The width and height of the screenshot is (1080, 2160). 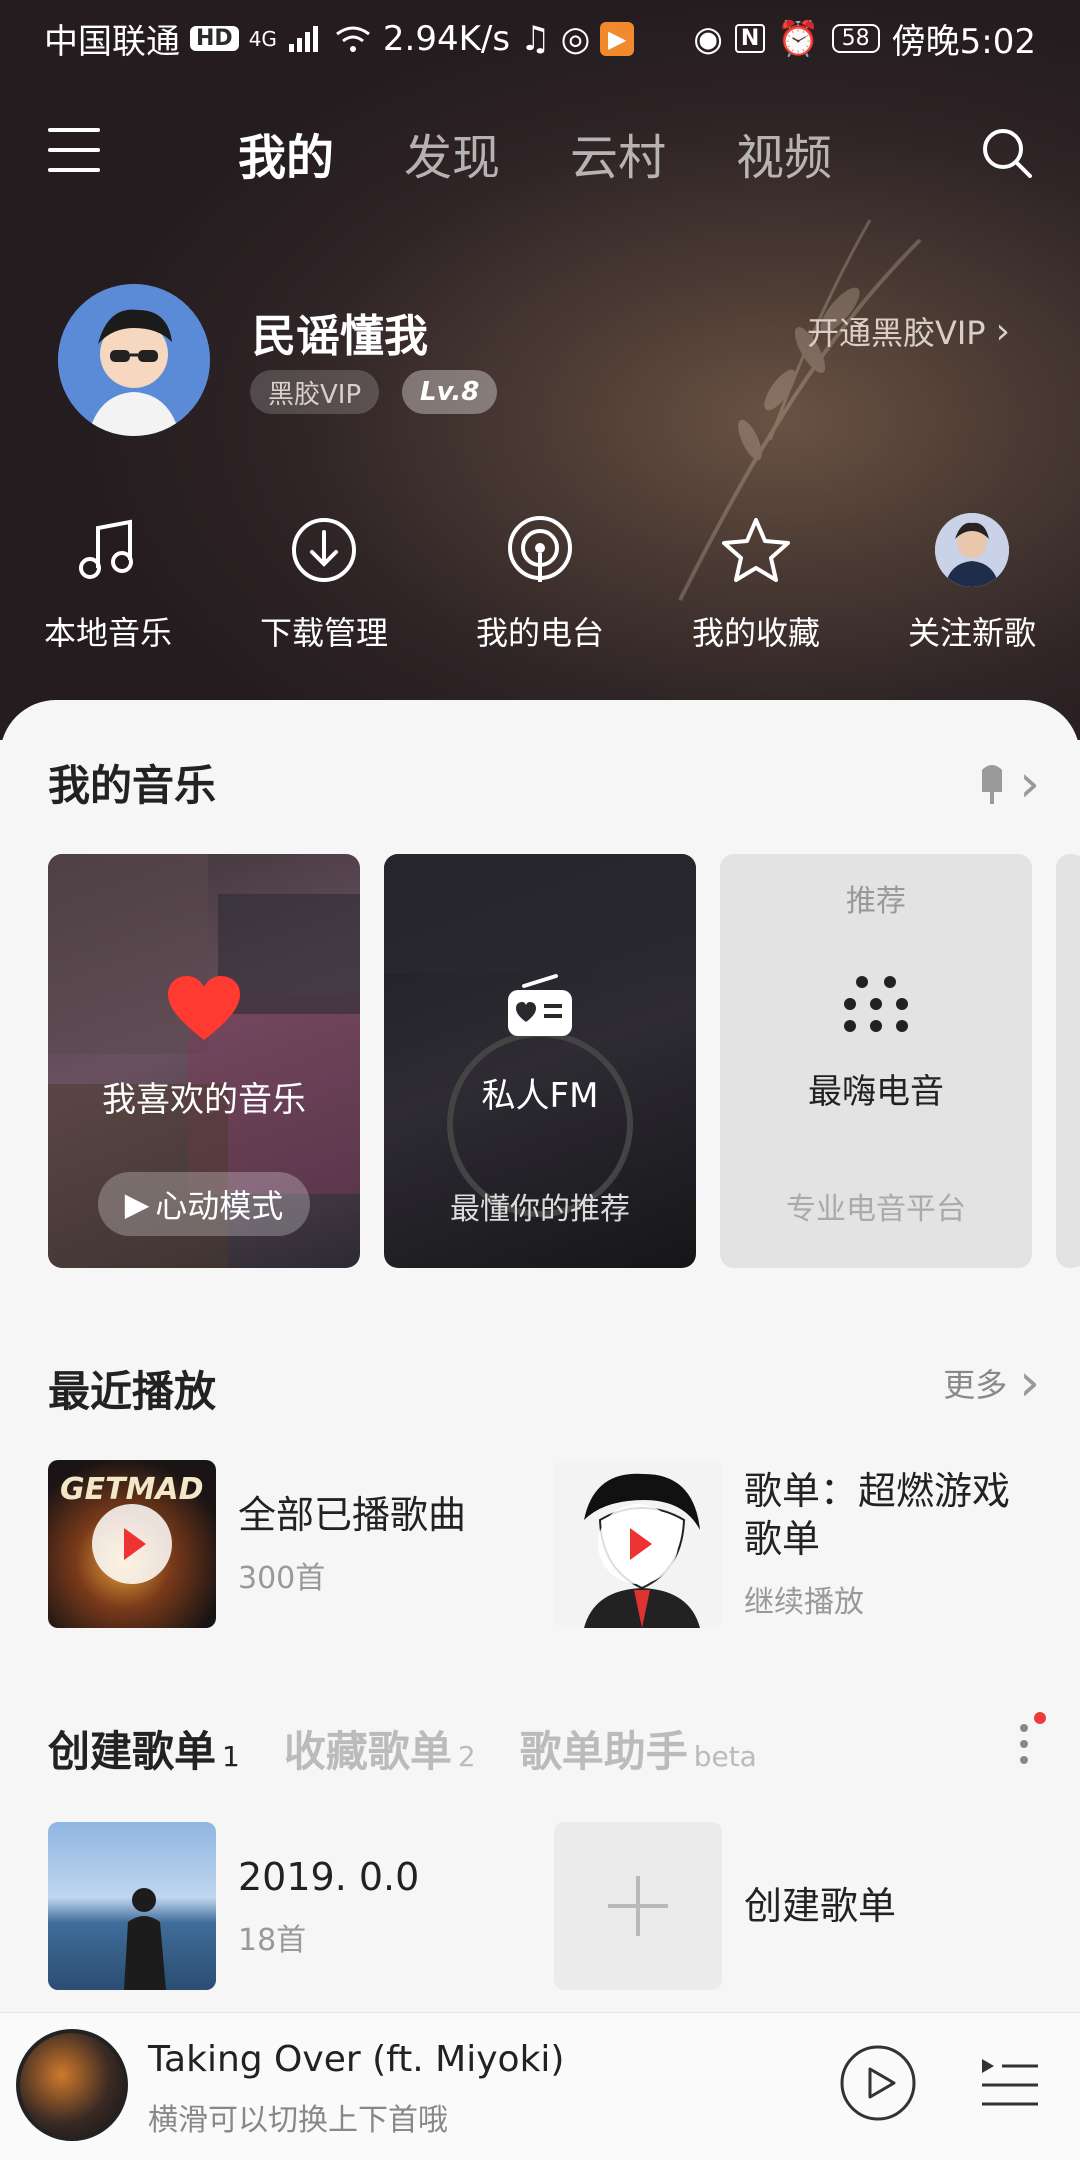 I want to click on tab-label: 收藏歌单, so click(x=367, y=1751).